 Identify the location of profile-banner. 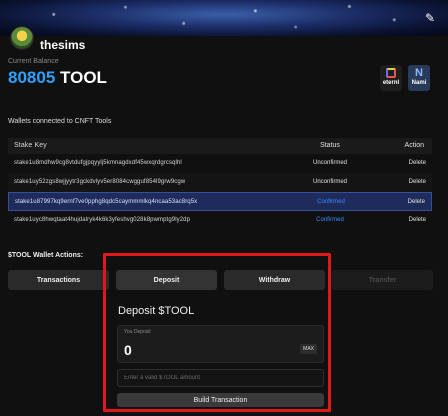
(224, 18).